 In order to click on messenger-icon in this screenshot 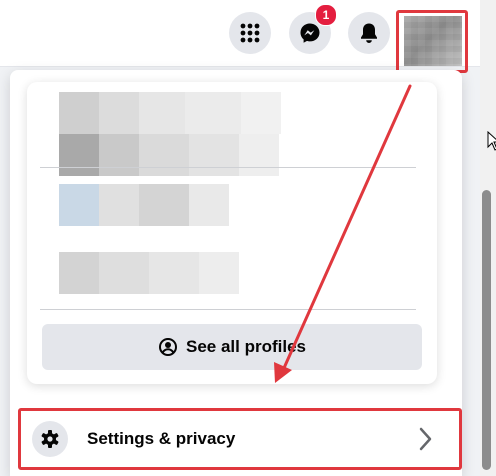, I will do `click(310, 33)`.